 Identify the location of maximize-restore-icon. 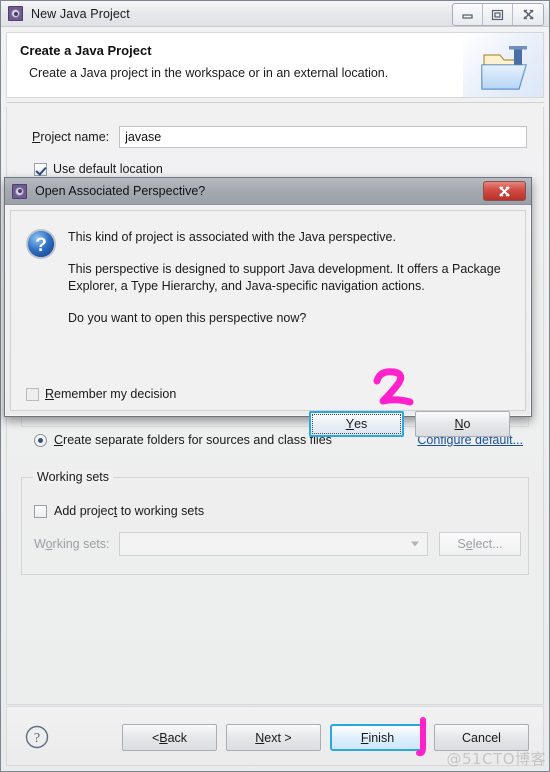
(498, 14).